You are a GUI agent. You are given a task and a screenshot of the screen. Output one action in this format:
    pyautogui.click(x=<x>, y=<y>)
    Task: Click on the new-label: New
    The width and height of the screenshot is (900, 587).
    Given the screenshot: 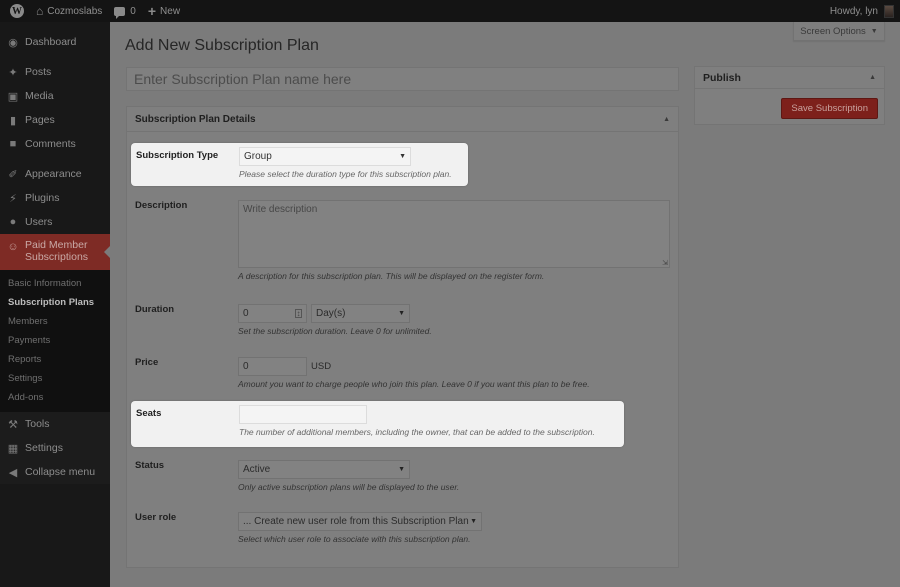 What is the action you would take?
    pyautogui.click(x=170, y=11)
    